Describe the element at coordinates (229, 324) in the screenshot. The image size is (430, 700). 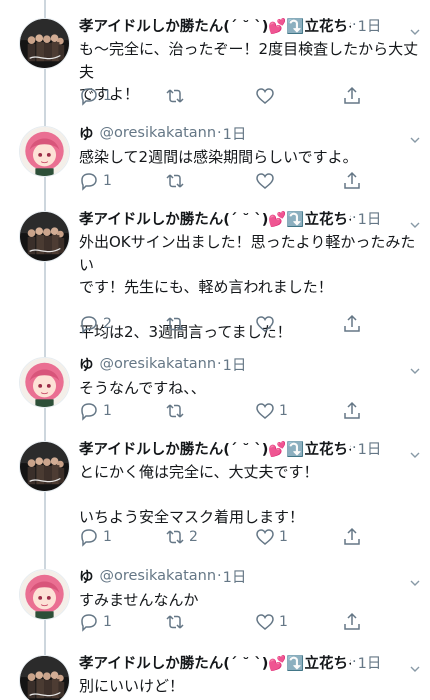
I see `tweet-actions: 2` at that location.